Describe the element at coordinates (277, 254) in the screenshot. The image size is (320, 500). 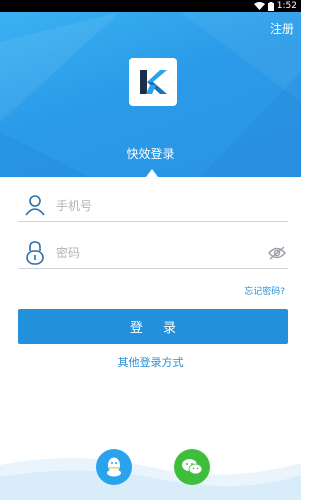
I see `eye-off-icon` at that location.